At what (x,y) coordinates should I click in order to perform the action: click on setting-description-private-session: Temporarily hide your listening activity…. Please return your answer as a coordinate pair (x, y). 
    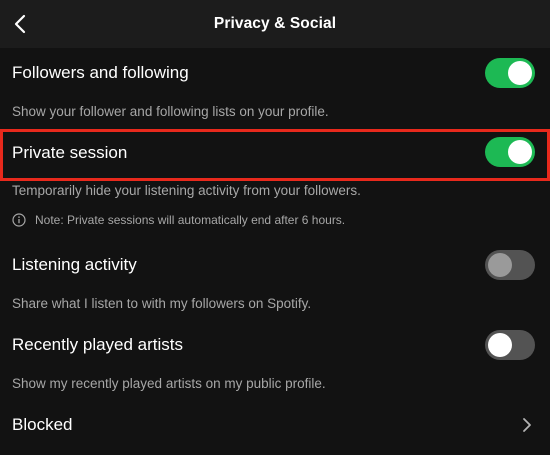
    Looking at the image, I should click on (186, 190).